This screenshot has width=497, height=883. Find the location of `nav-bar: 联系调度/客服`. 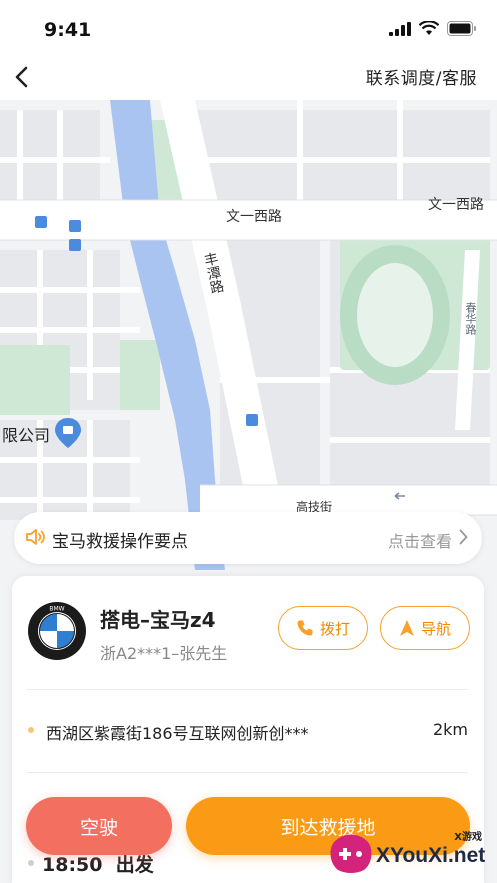

nav-bar: 联系调度/客服 is located at coordinates (248, 77).